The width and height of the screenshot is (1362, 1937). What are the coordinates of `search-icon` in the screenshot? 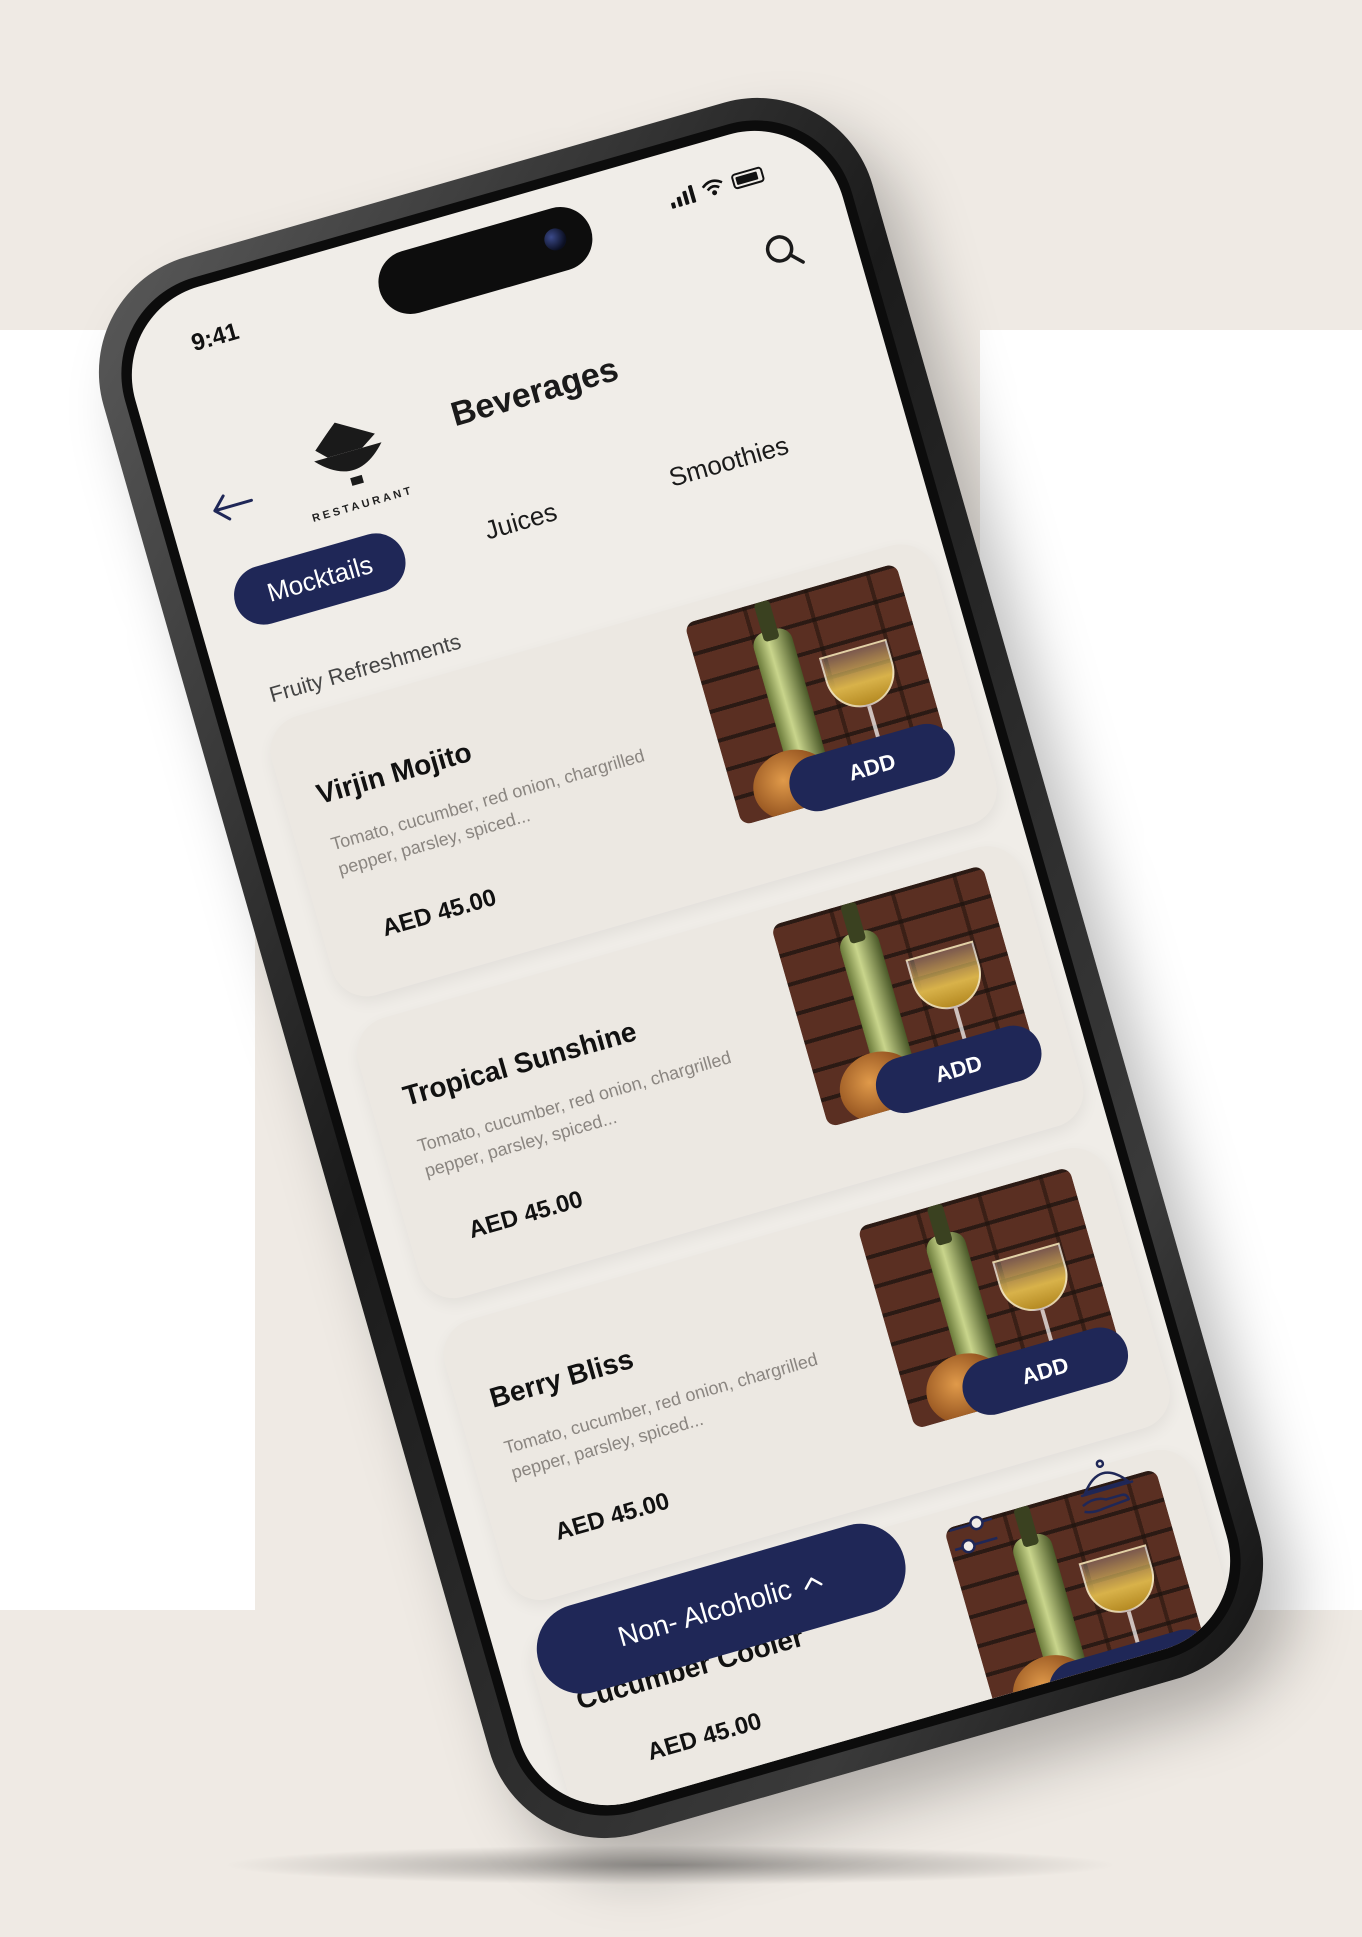 It's located at (785, 249).